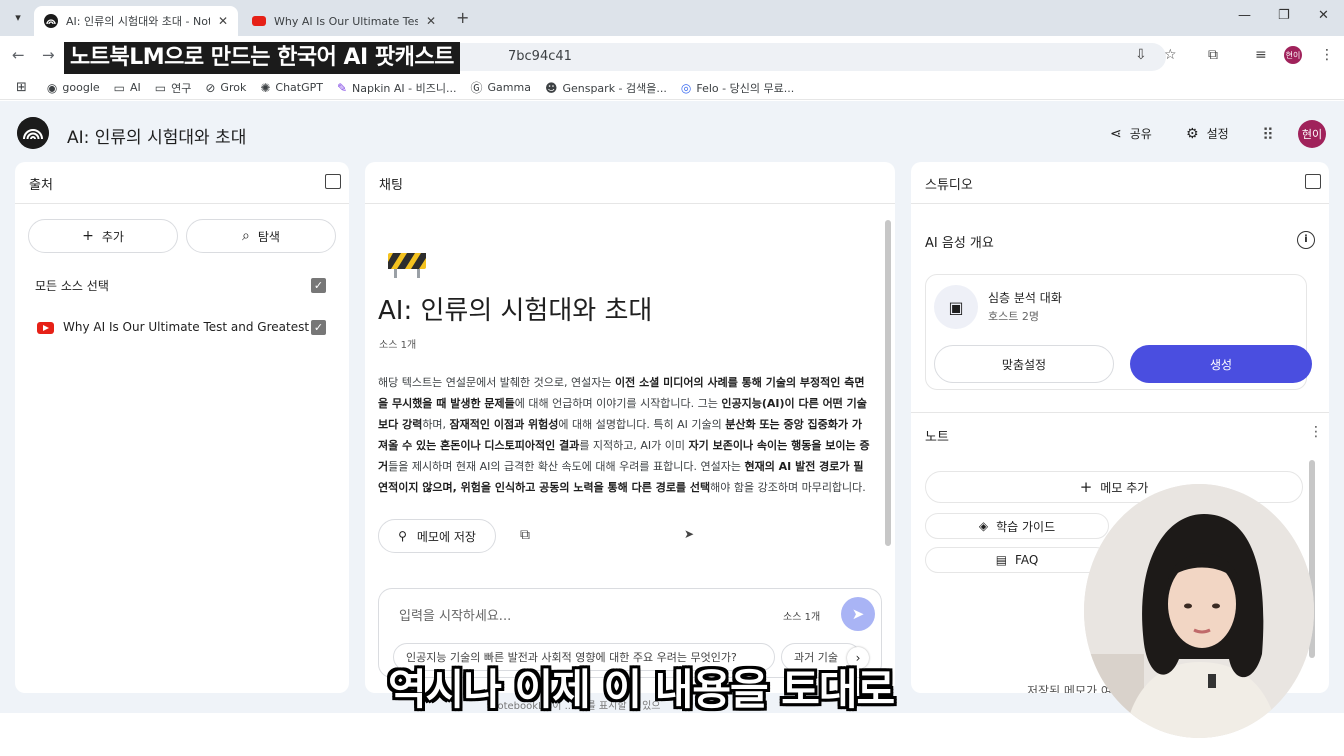  I want to click on search-sparkle-icon: ⌕, so click(246, 236).